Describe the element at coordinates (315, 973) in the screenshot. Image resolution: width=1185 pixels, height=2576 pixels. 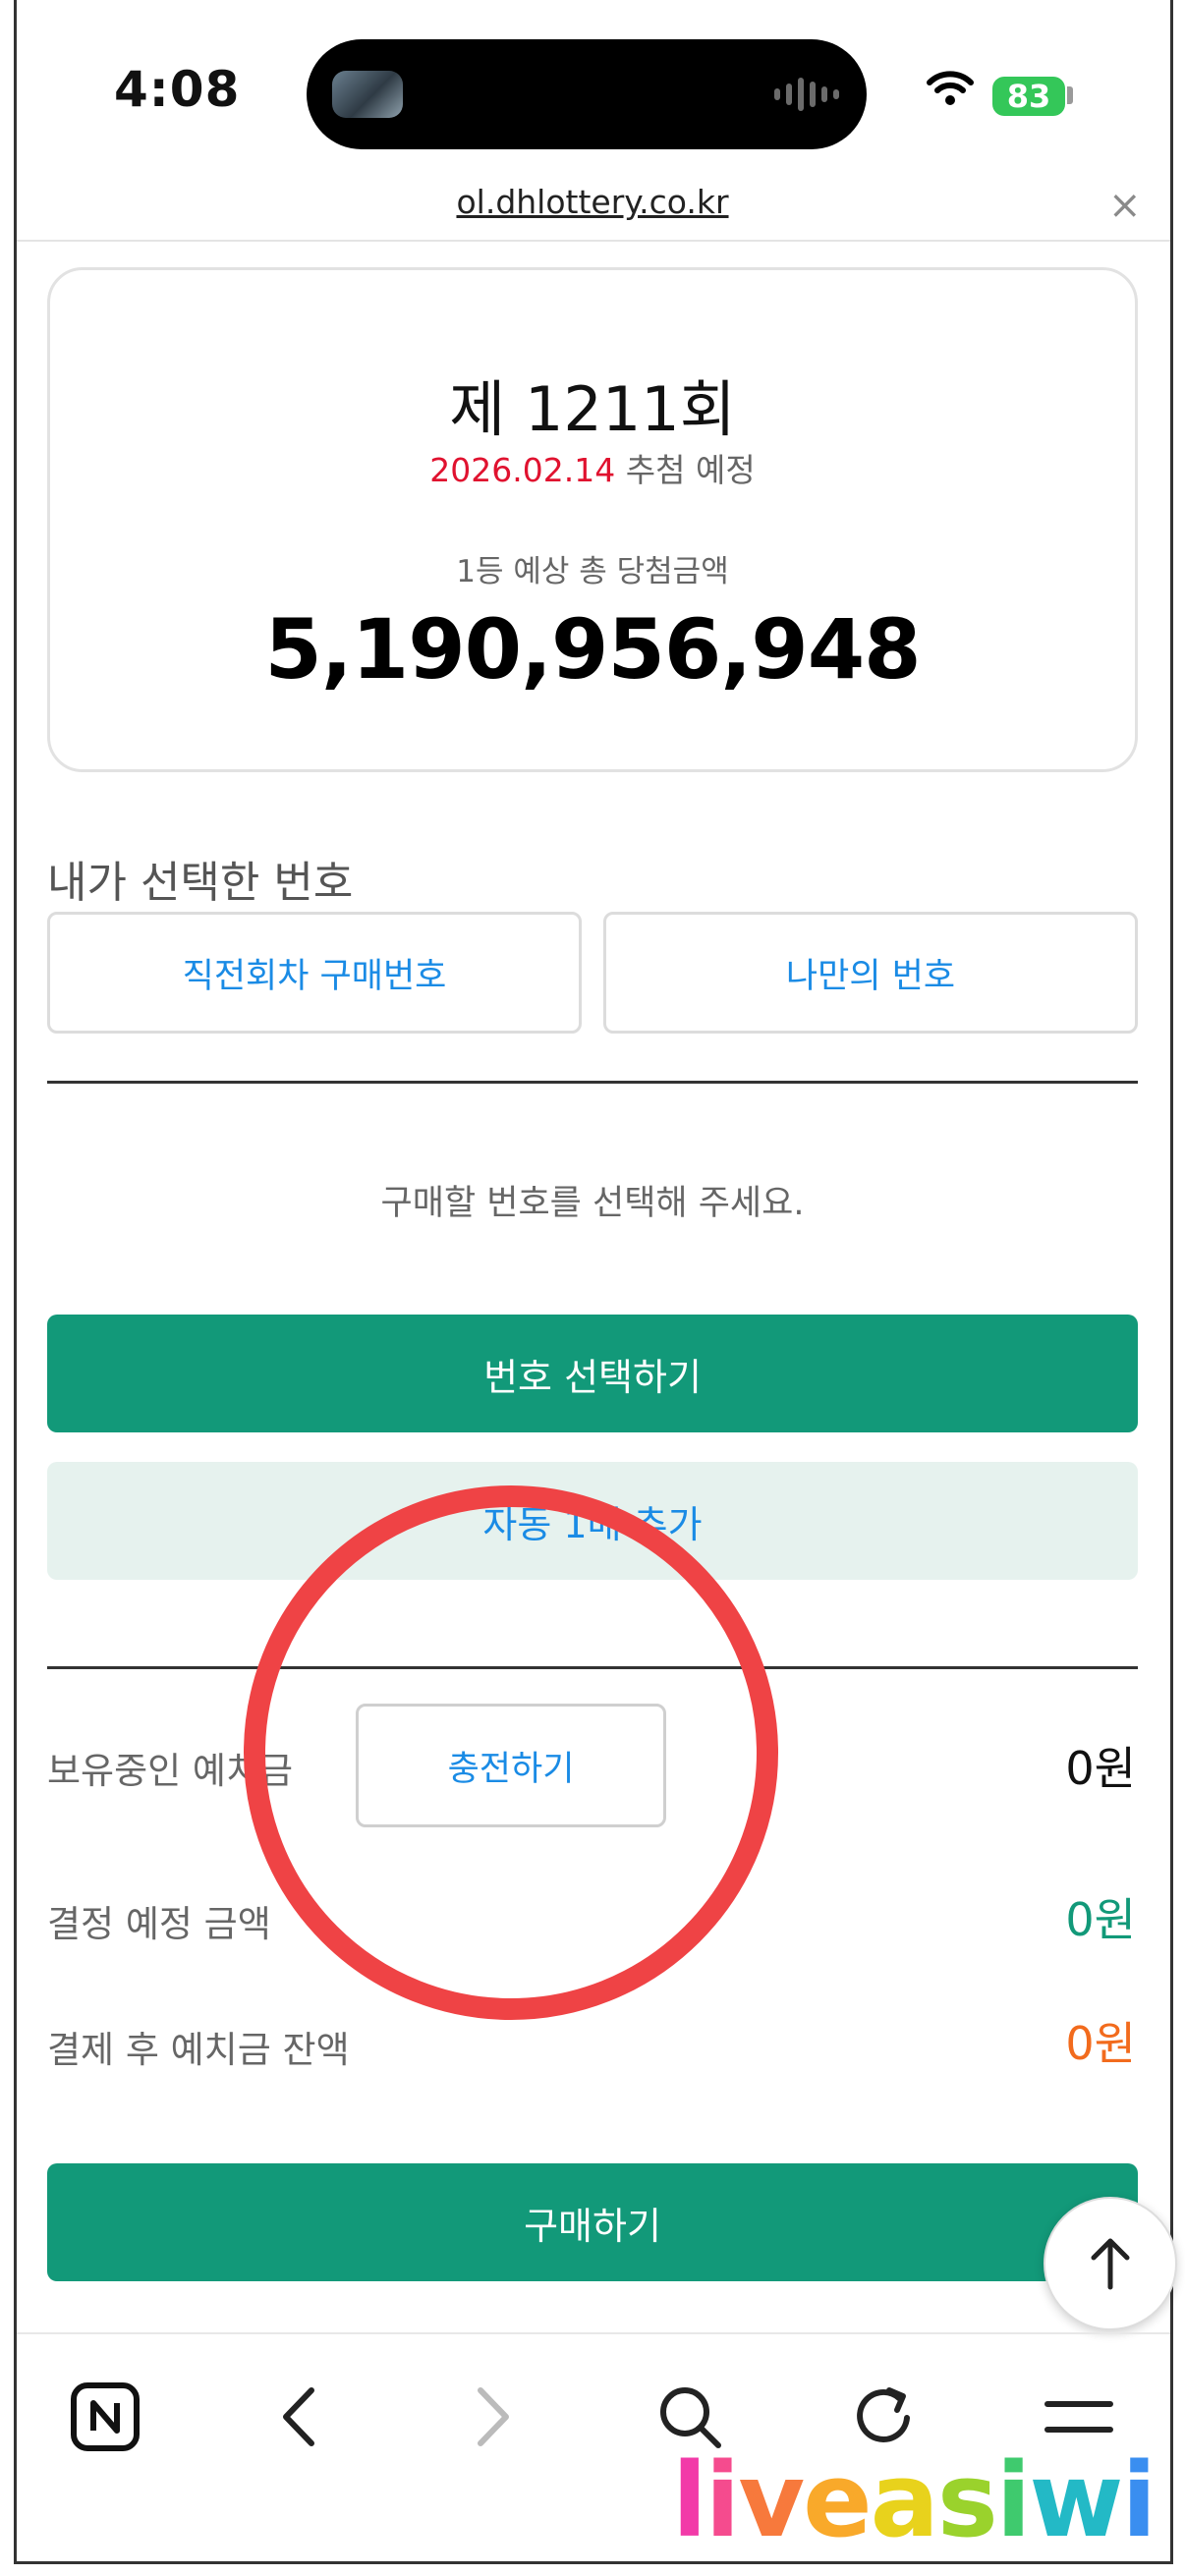
I see `prev-round-numbers-button: 직전회차 구매번호` at that location.